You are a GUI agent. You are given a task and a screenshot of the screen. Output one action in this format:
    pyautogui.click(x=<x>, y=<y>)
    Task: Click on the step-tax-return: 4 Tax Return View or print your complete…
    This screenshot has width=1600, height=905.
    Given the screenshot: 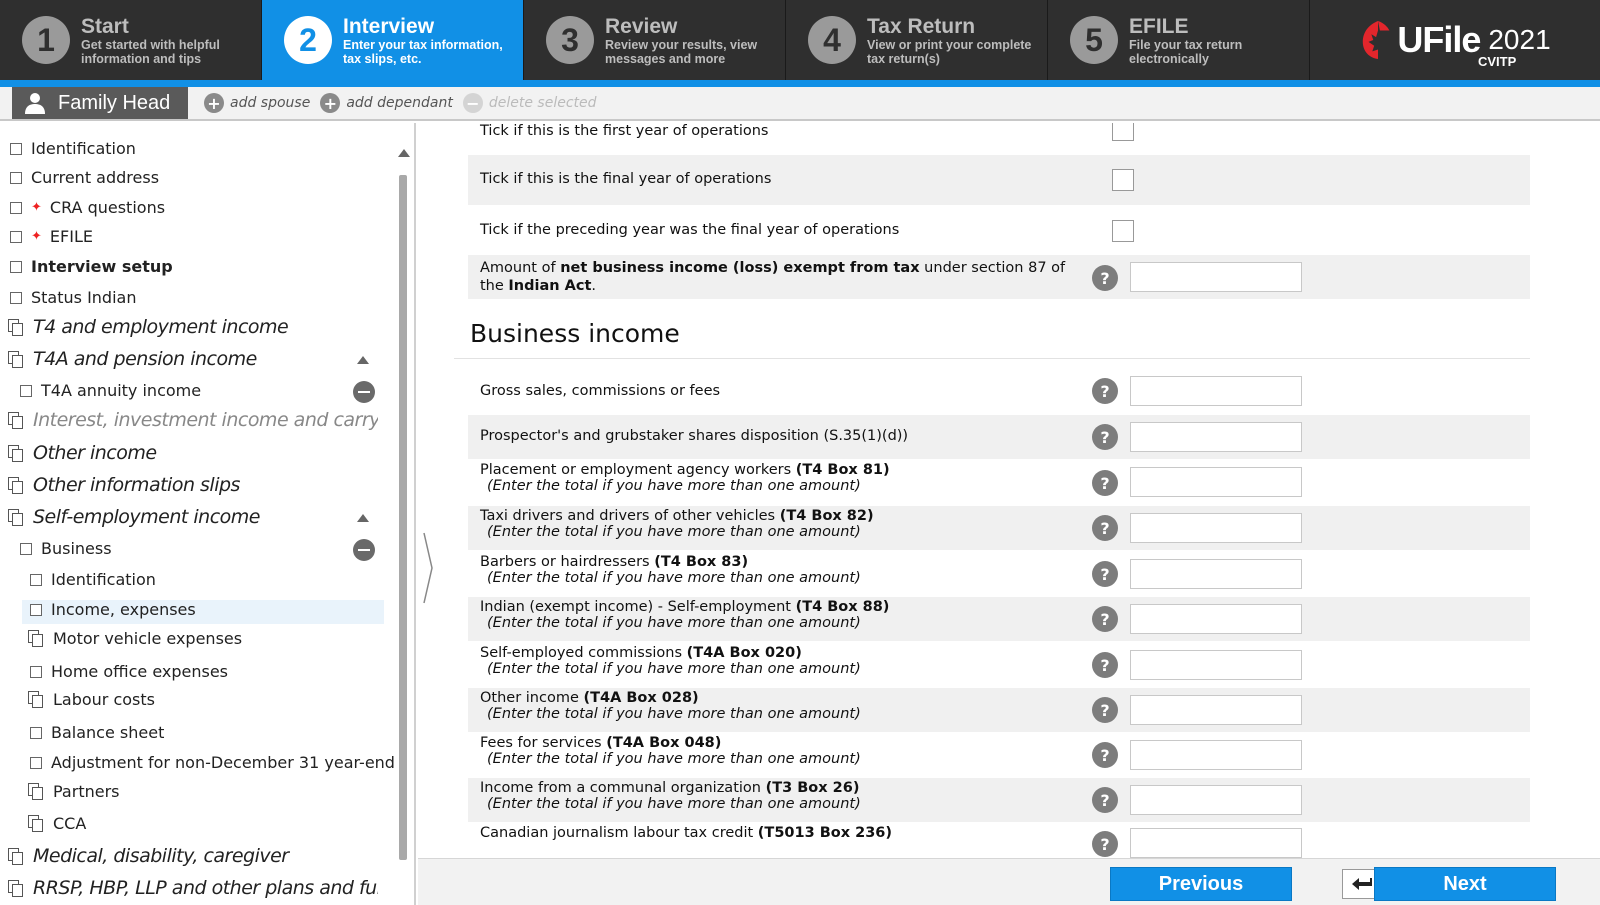 What is the action you would take?
    pyautogui.click(x=917, y=40)
    